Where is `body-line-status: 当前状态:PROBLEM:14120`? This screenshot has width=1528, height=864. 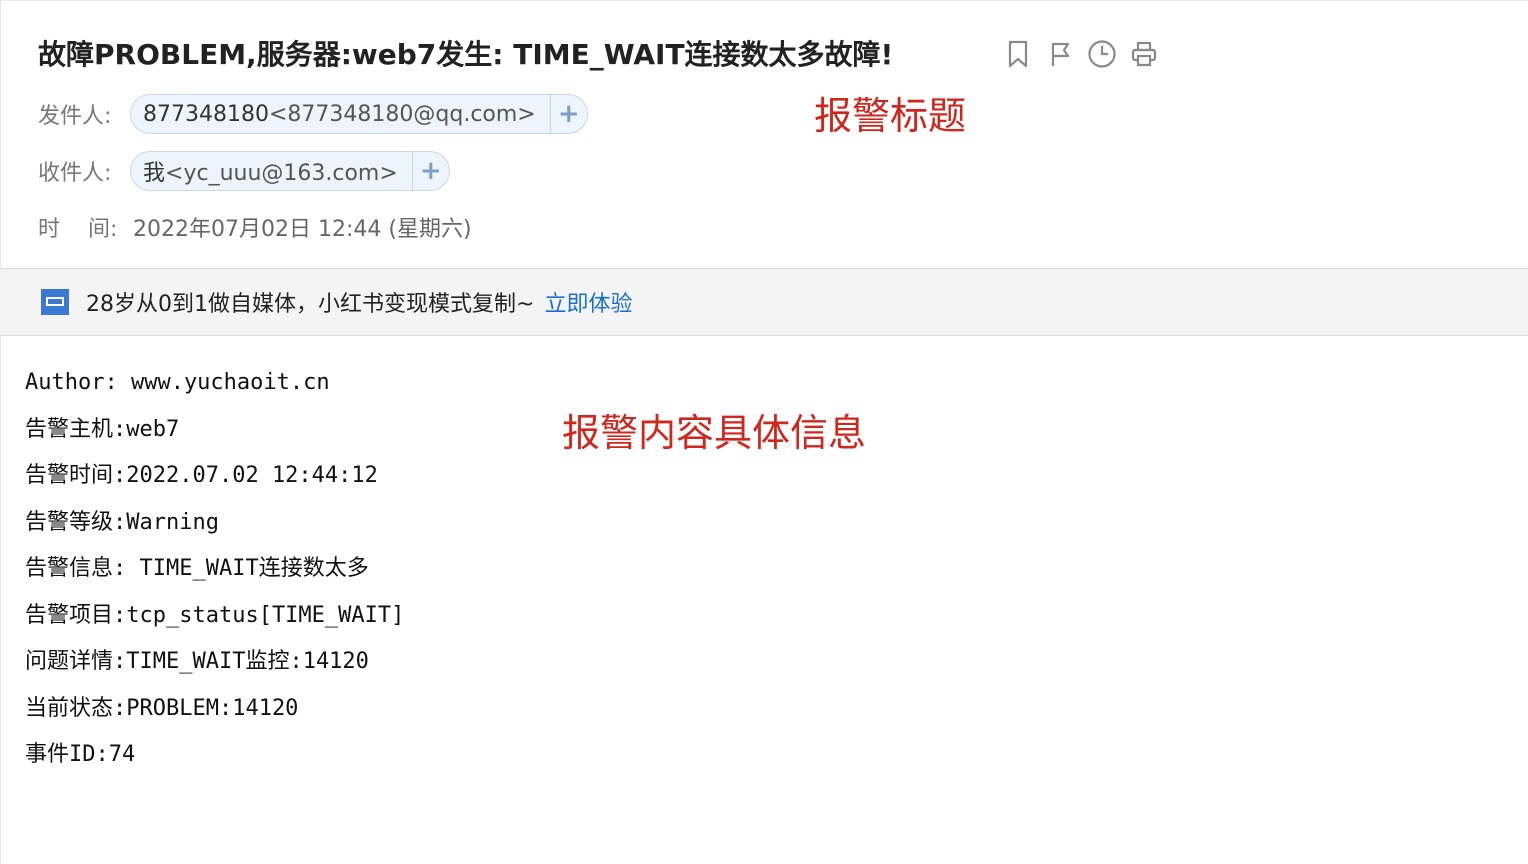
body-line-status: 当前状态:PROBLEM:14120 is located at coordinates (162, 708).